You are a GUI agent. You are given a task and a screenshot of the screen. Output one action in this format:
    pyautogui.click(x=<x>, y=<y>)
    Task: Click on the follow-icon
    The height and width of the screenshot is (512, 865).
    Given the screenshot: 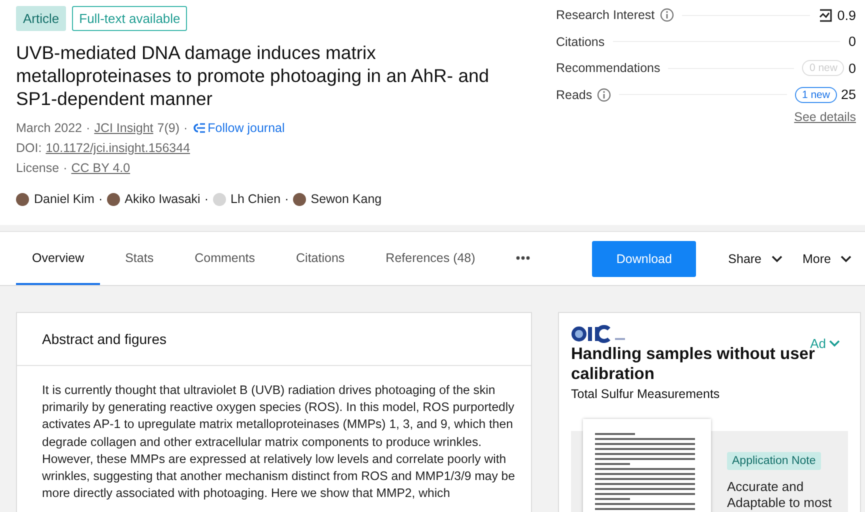 What is the action you would take?
    pyautogui.click(x=199, y=128)
    